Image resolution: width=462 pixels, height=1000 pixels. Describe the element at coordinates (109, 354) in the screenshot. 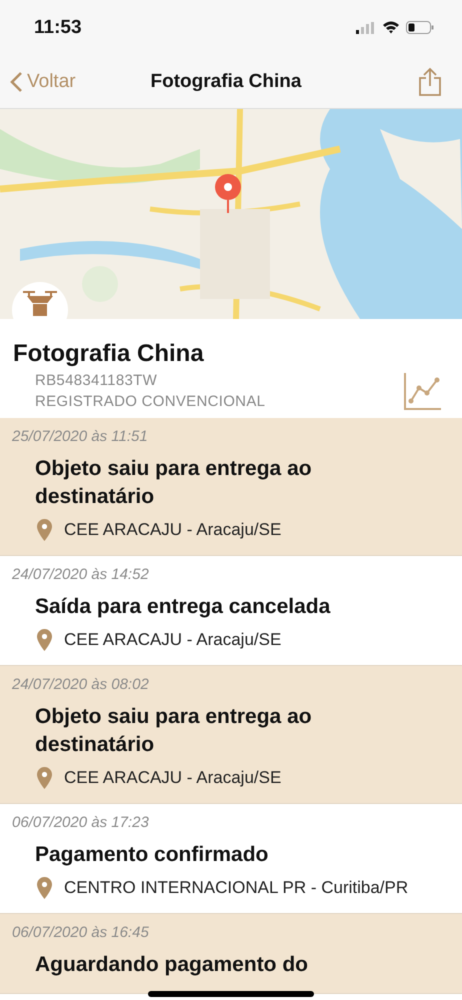

I see `package-name: Fotografia China` at that location.